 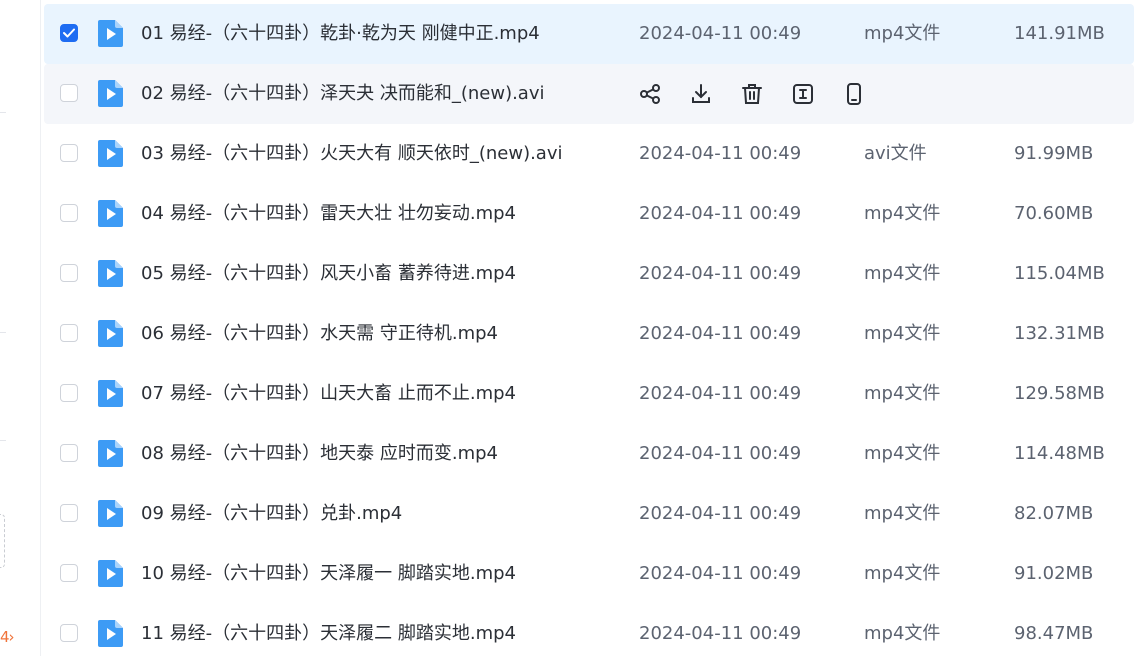 I want to click on file-size: 141.91MB, so click(x=1059, y=33).